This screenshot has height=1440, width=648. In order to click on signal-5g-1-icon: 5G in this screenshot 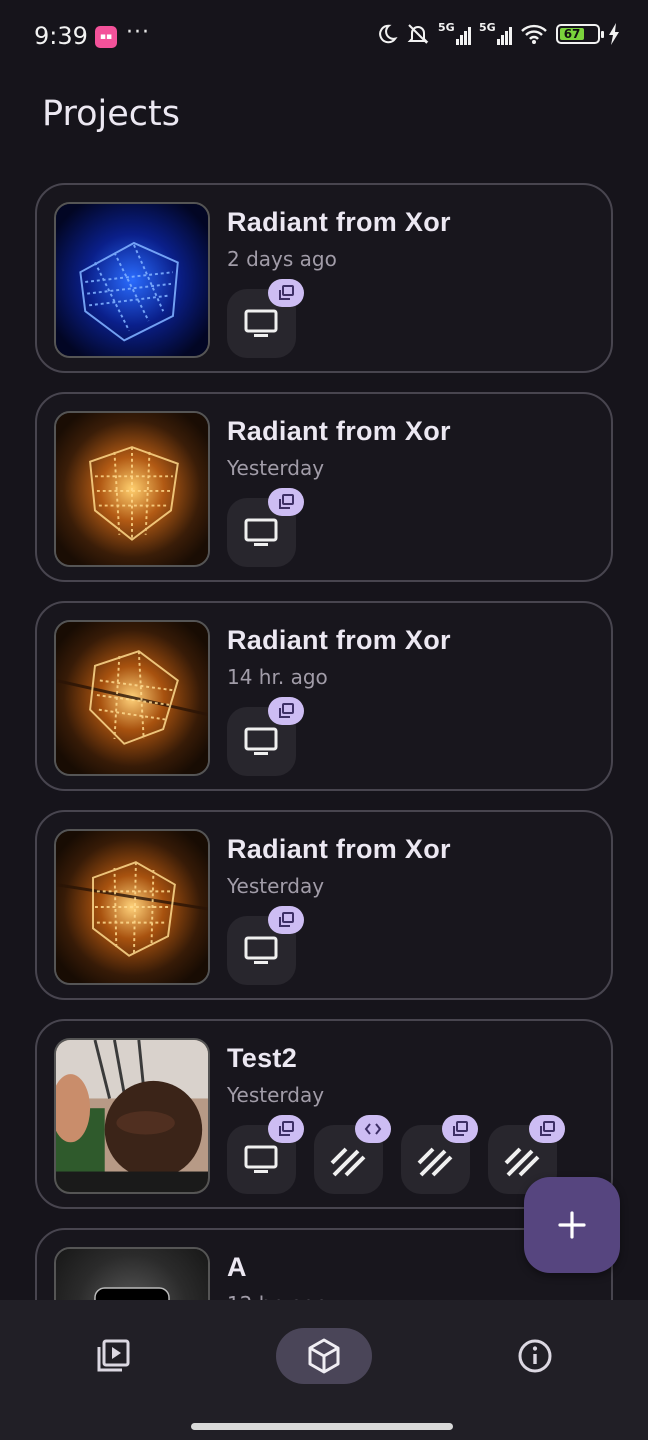, I will do `click(454, 33)`.